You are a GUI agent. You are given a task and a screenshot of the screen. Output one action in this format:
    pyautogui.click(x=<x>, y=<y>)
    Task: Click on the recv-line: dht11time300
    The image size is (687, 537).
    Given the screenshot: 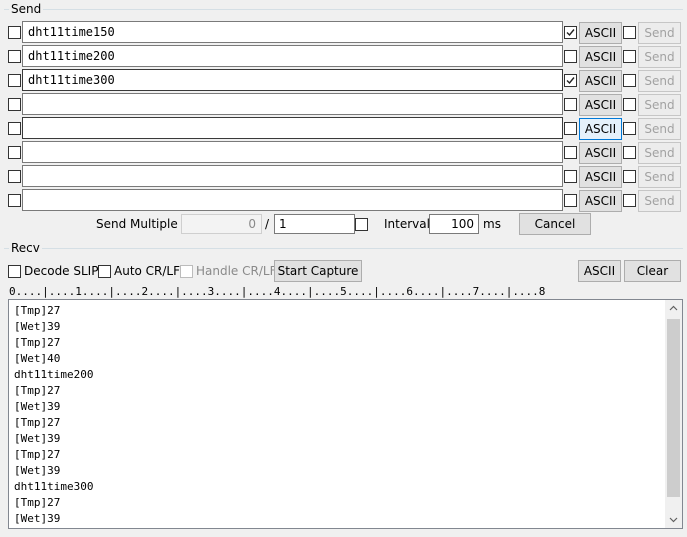 What is the action you would take?
    pyautogui.click(x=54, y=486)
    